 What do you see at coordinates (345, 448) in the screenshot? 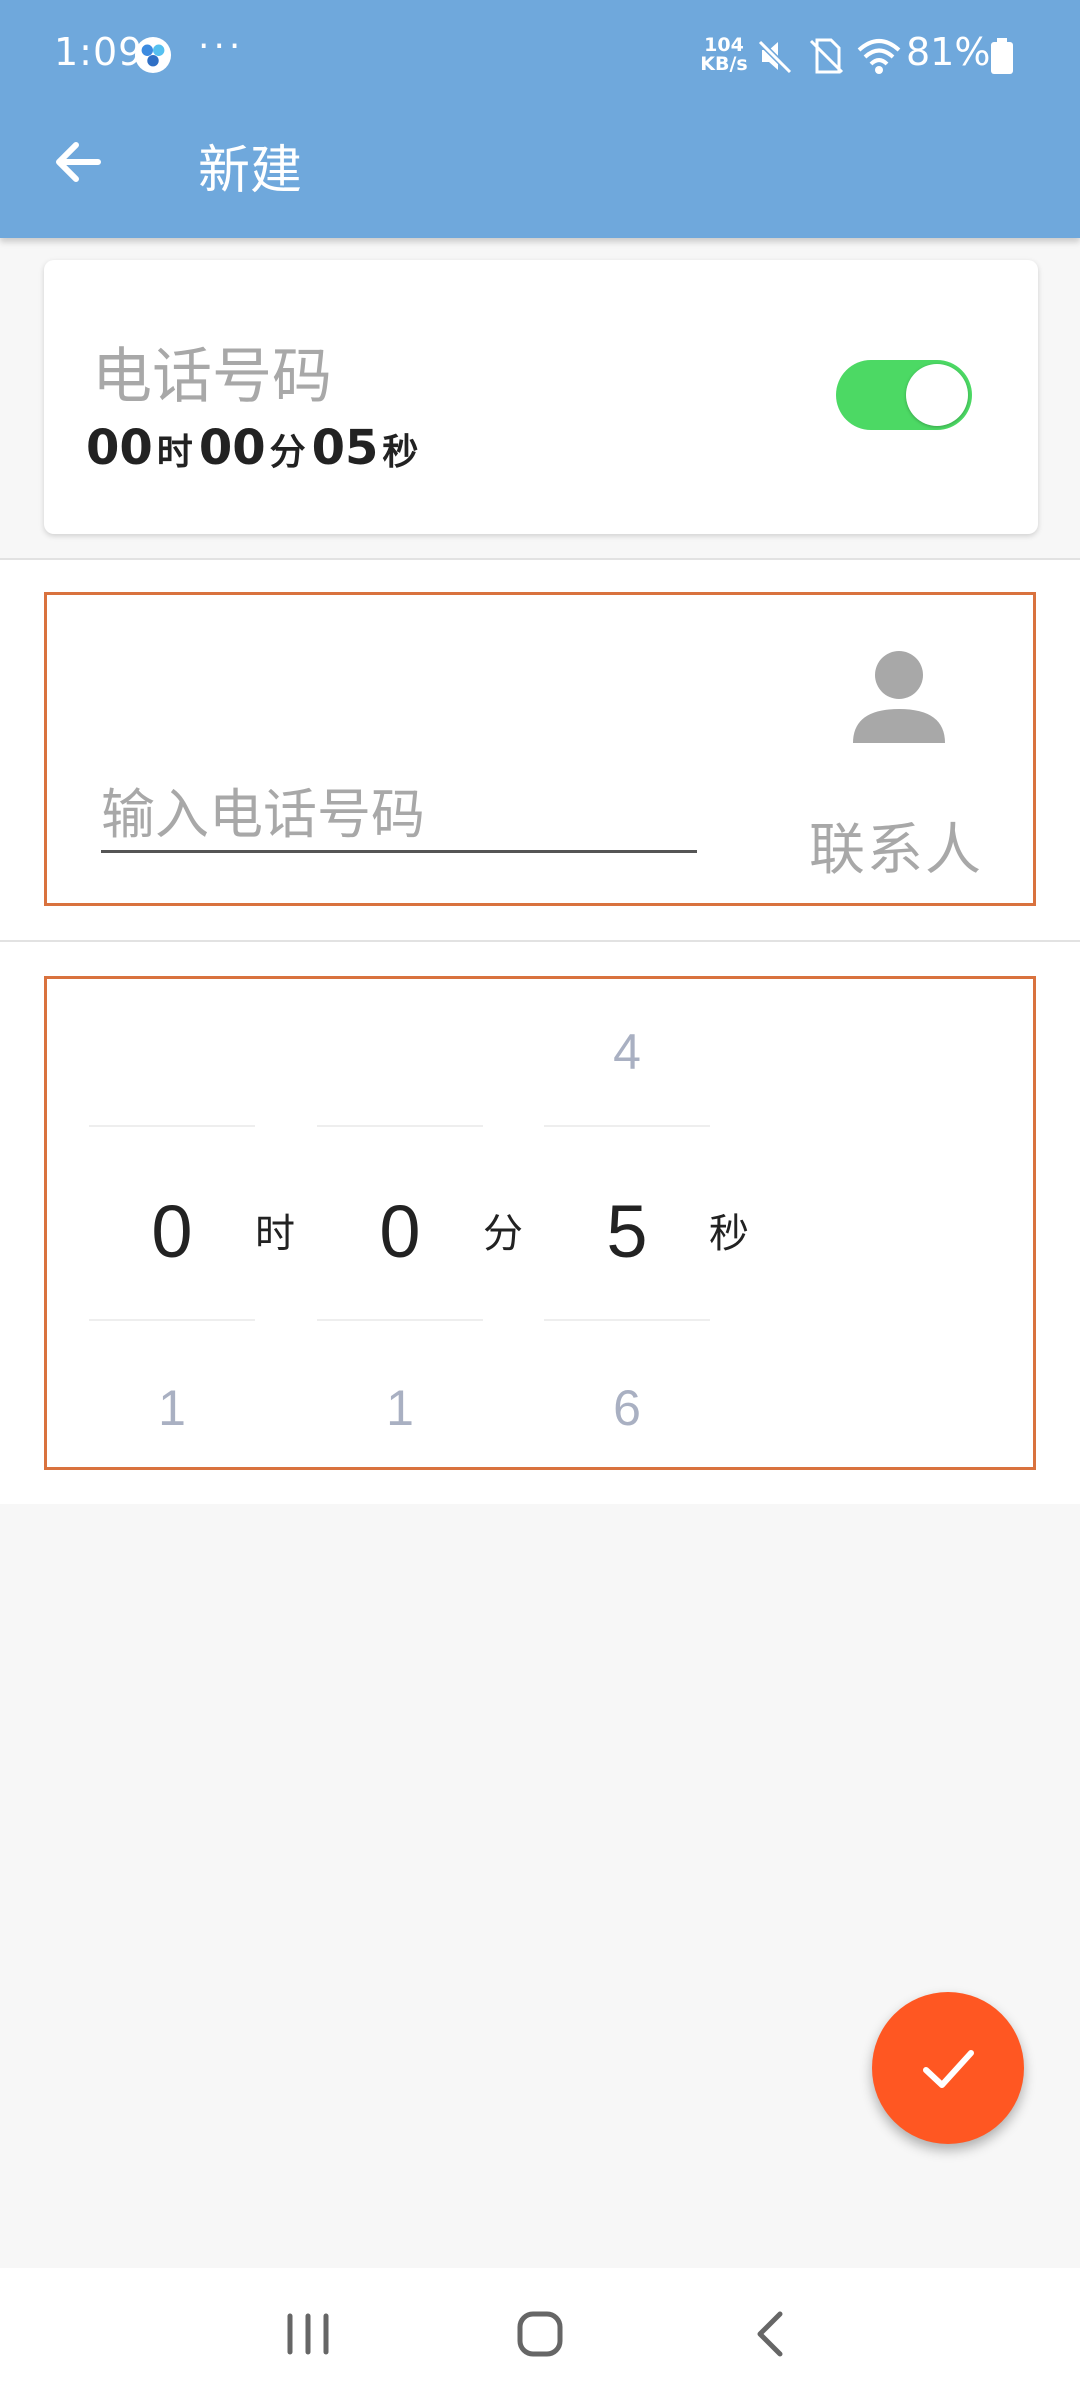
I see `summary-seconds: 05` at bounding box center [345, 448].